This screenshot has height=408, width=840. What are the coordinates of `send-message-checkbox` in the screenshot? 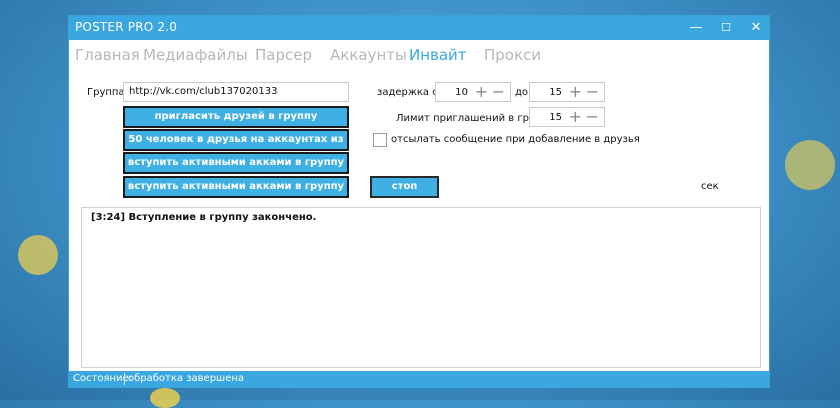 It's located at (380, 140).